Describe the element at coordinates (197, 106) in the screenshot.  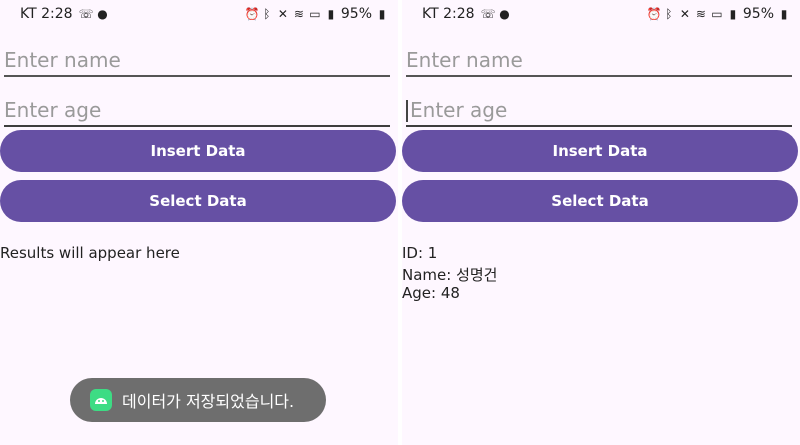
I see `age-field: Enter age` at that location.